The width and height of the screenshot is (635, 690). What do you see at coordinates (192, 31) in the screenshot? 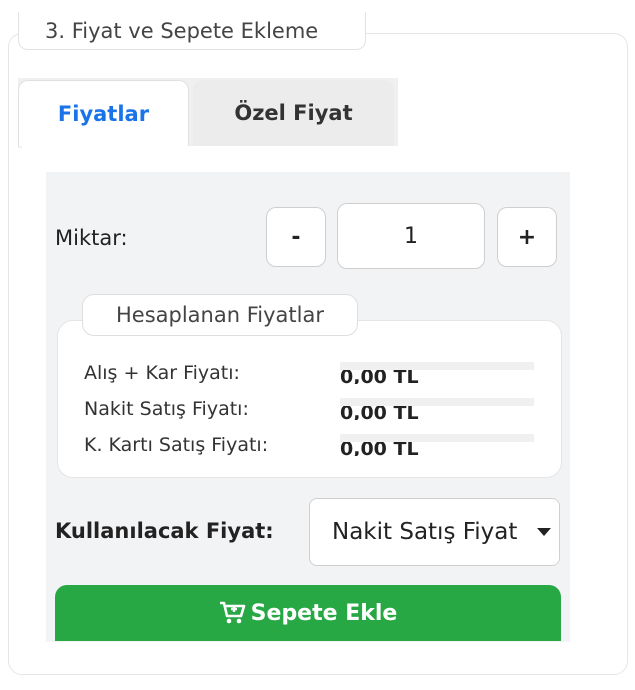
I see `section-legend: 3. Fiyat ve Sepete Ekleme` at bounding box center [192, 31].